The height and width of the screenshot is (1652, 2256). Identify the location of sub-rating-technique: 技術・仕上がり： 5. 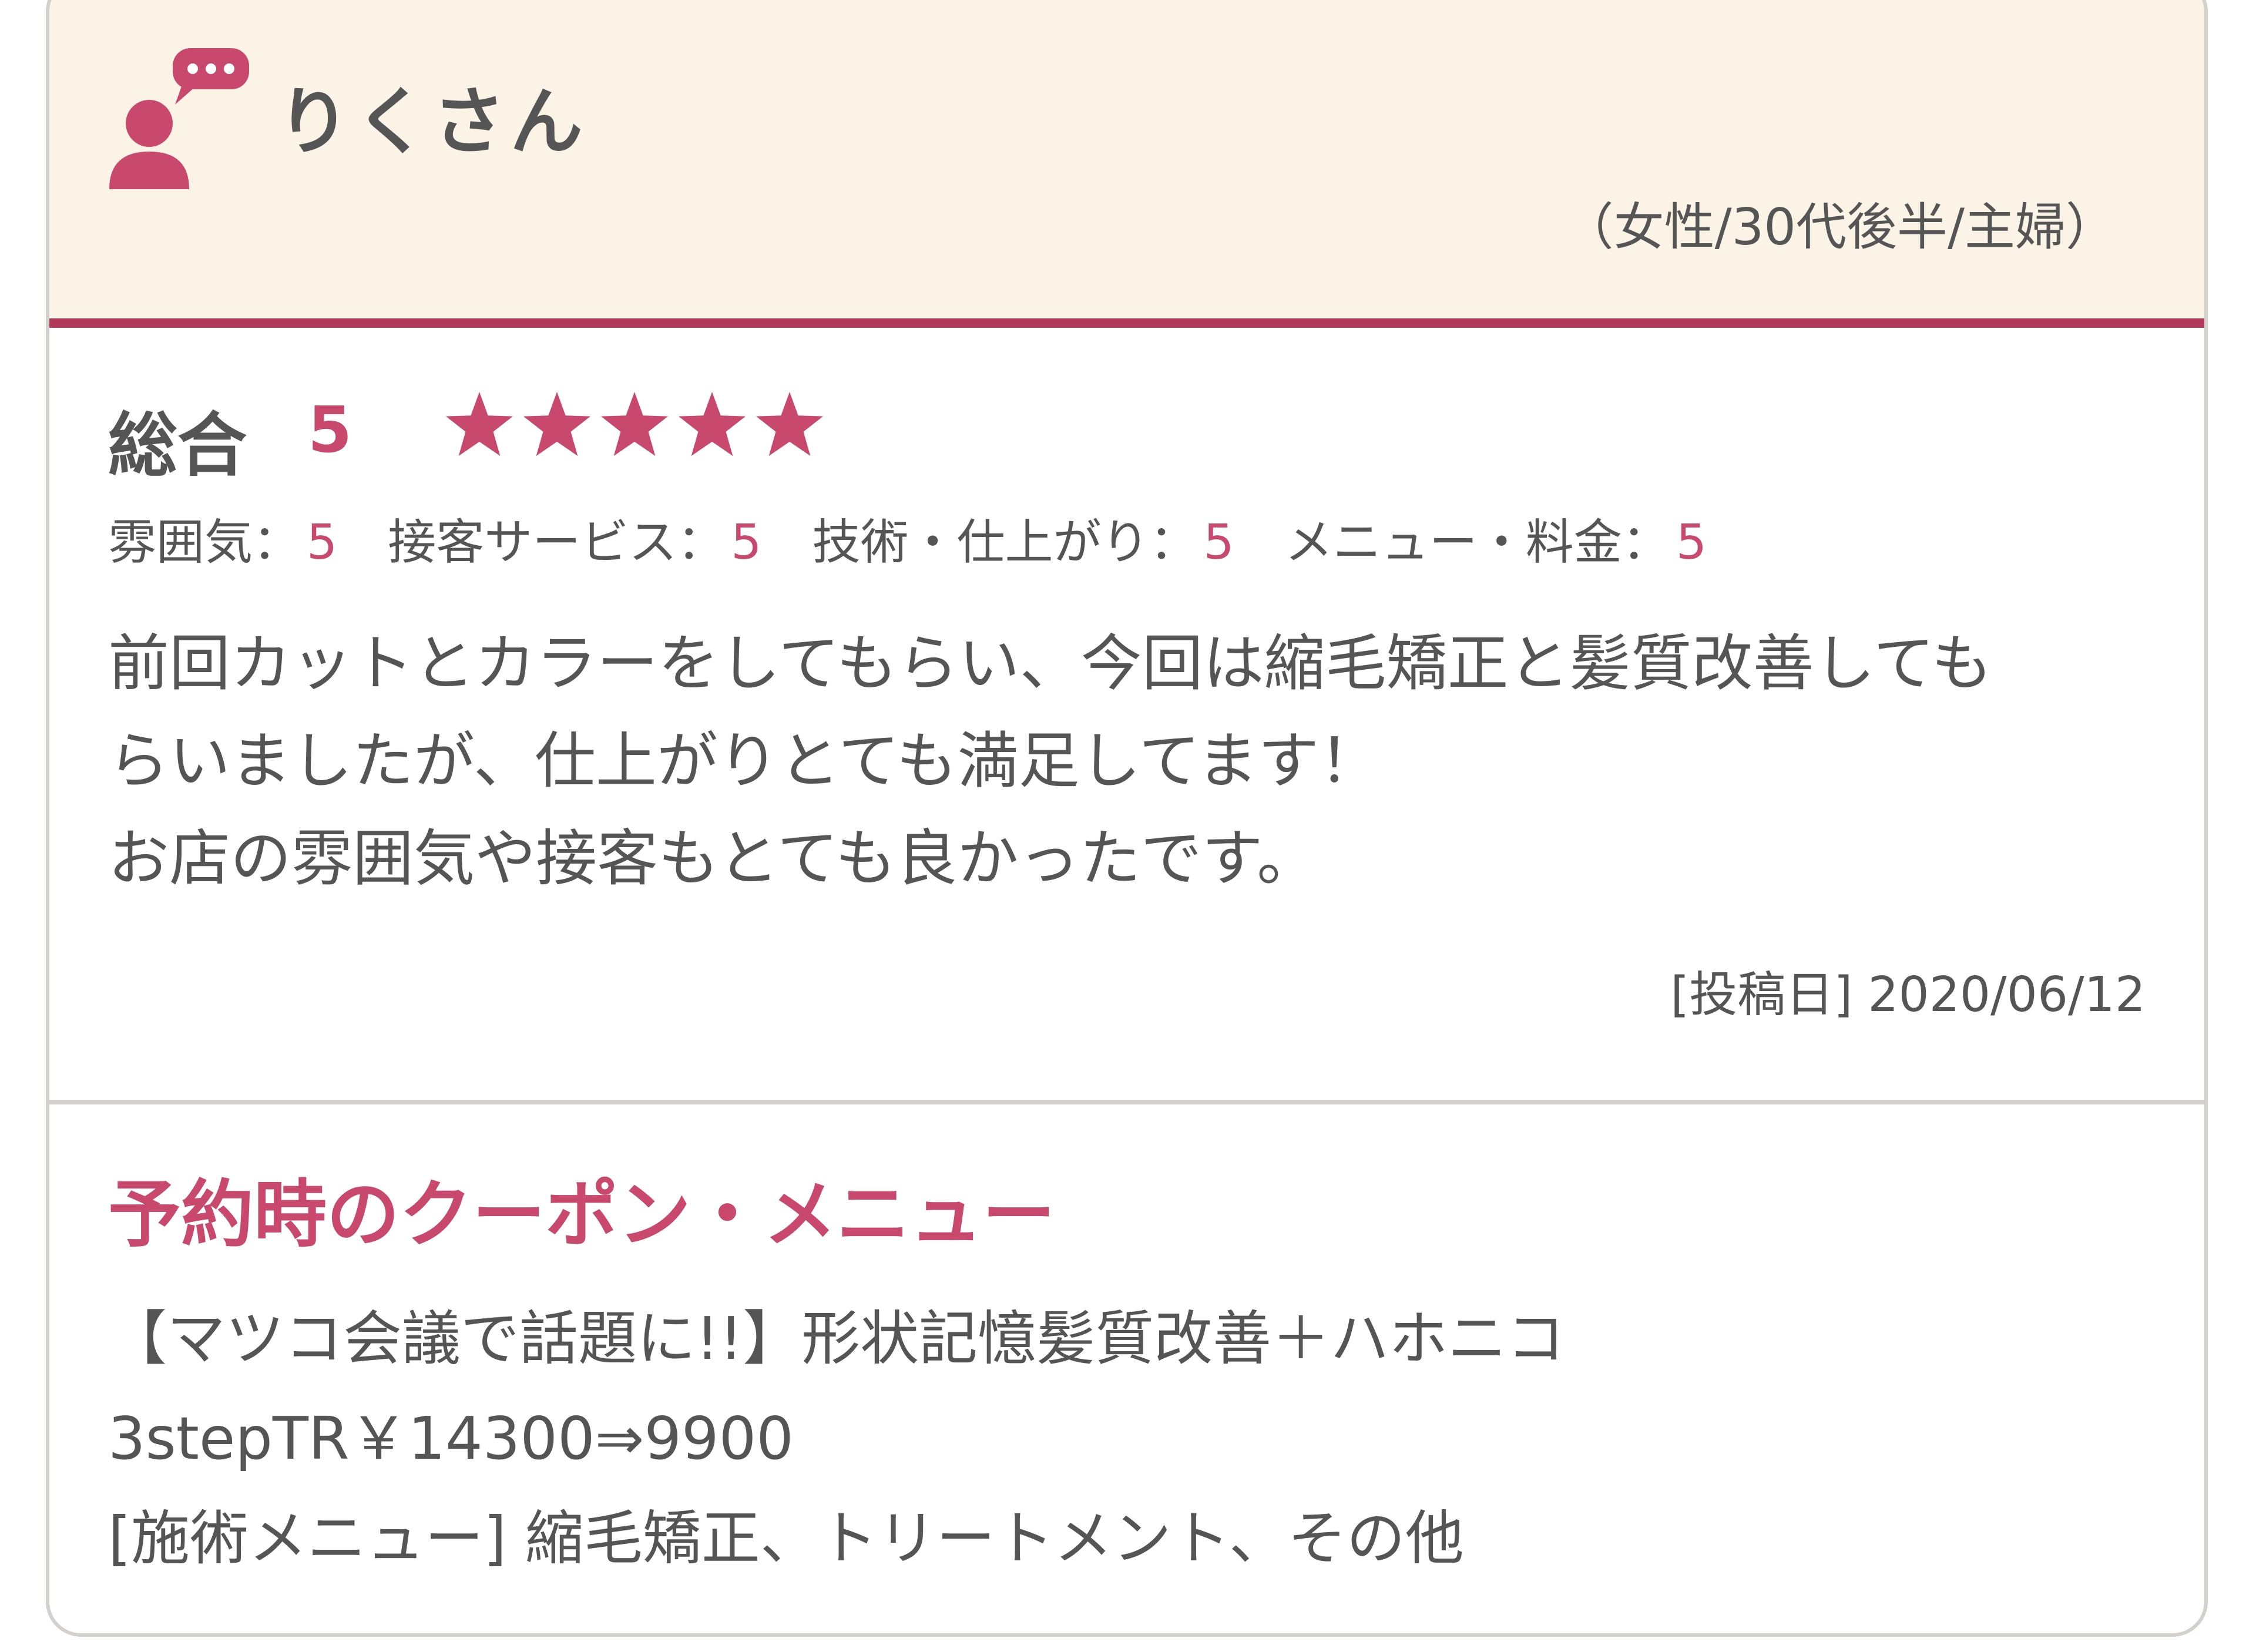
(1023, 538).